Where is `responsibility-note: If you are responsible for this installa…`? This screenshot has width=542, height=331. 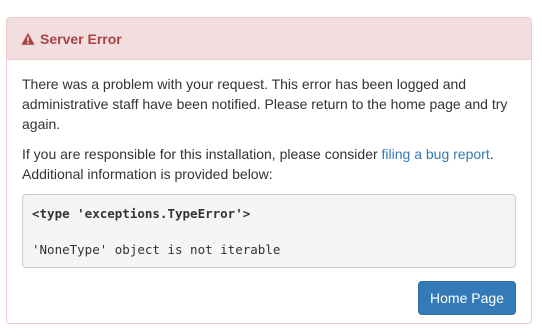
responsibility-note: If you are responsible for this installa… is located at coordinates (269, 164).